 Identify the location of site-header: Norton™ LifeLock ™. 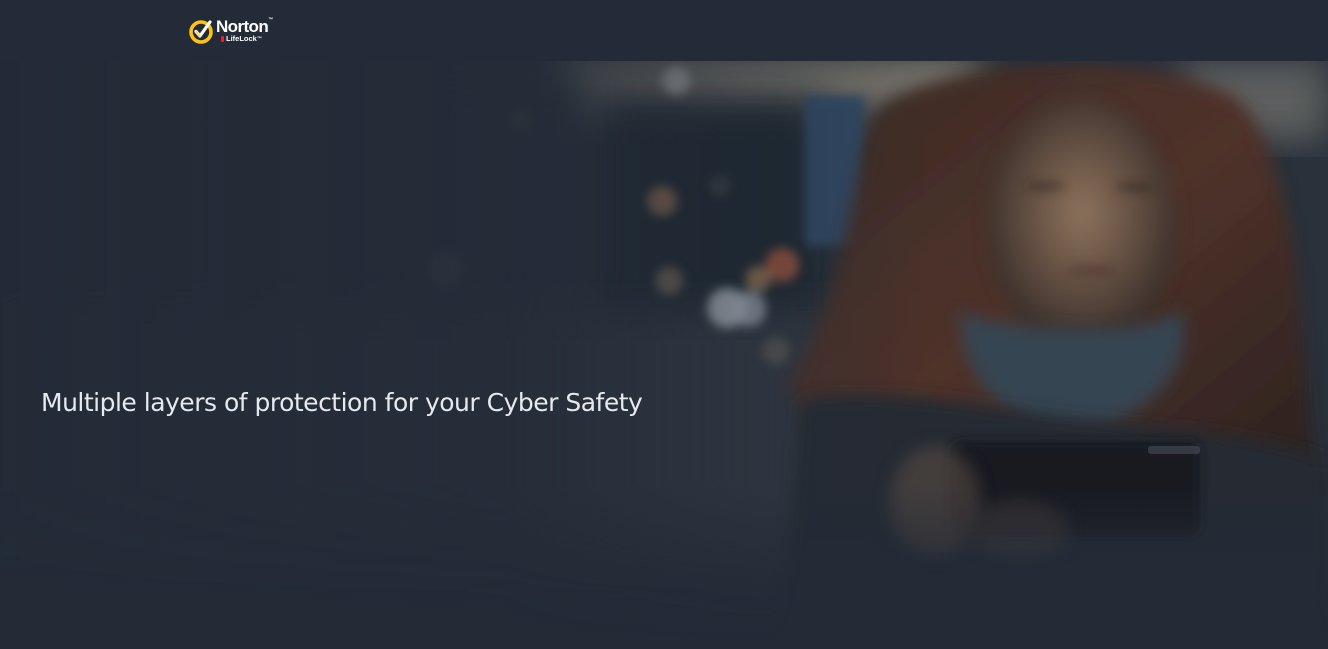
(664, 30).